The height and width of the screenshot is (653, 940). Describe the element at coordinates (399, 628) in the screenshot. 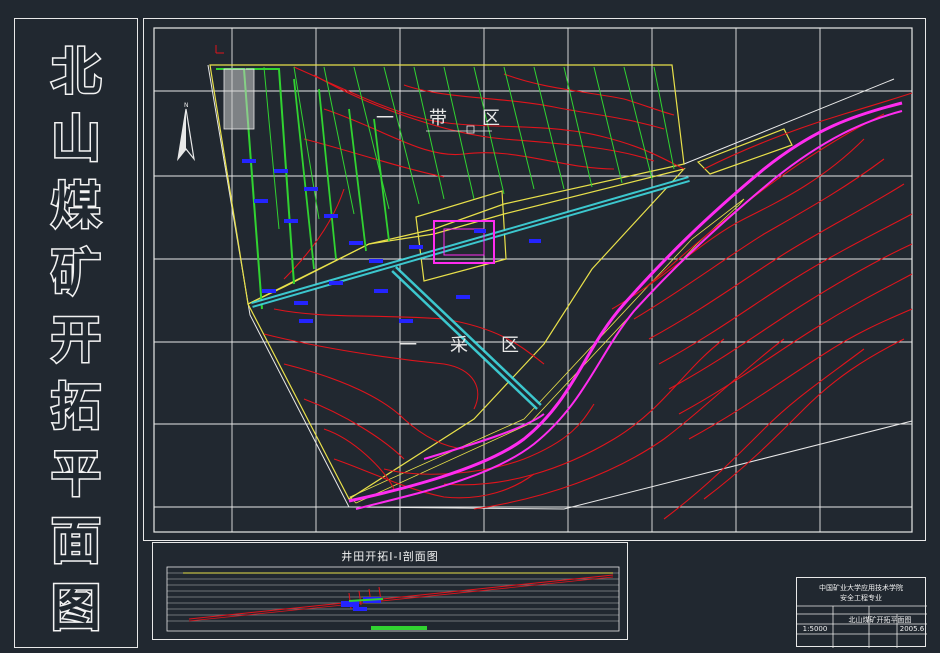

I see `scale-bar` at that location.